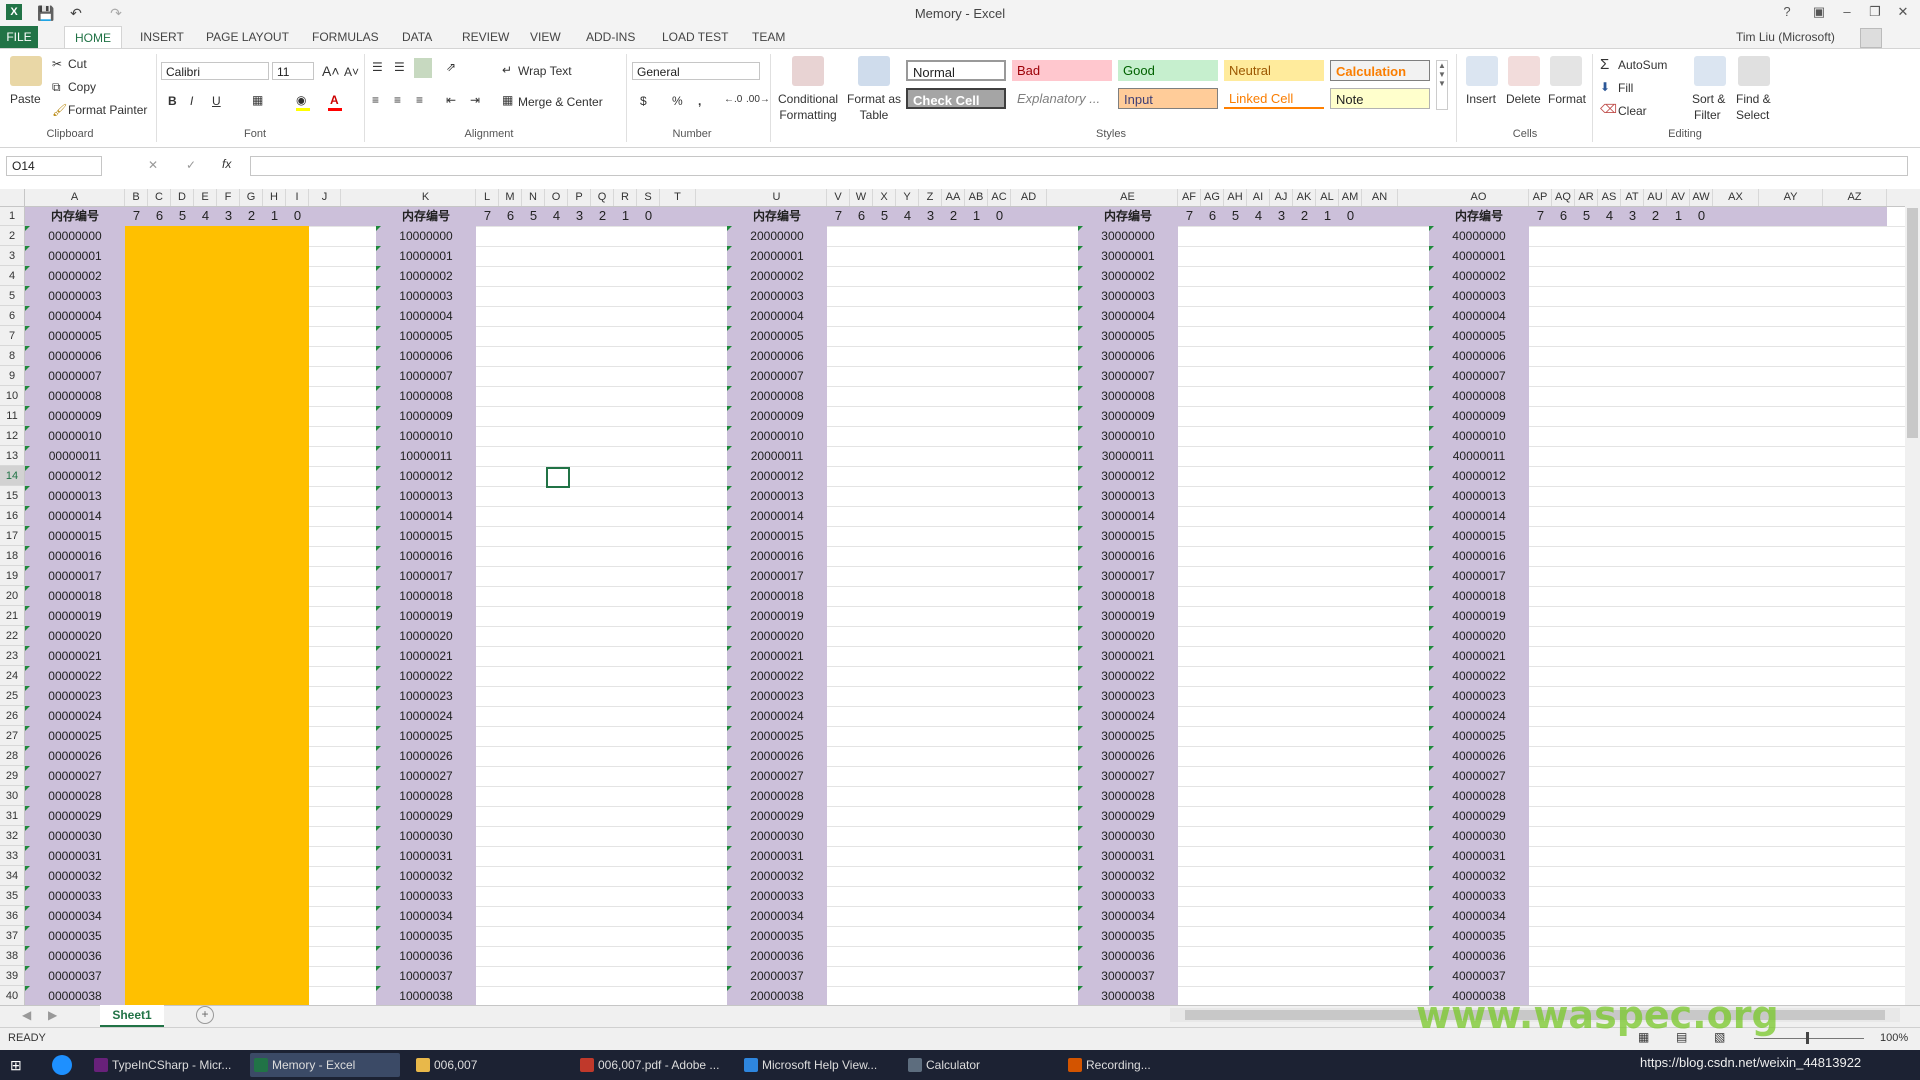 The width and height of the screenshot is (1920, 1080). I want to click on column-header: P, so click(579, 197).